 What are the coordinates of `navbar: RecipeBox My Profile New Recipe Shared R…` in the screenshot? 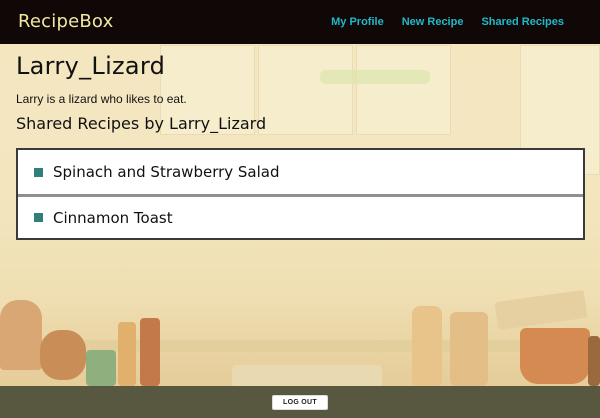 It's located at (300, 22).